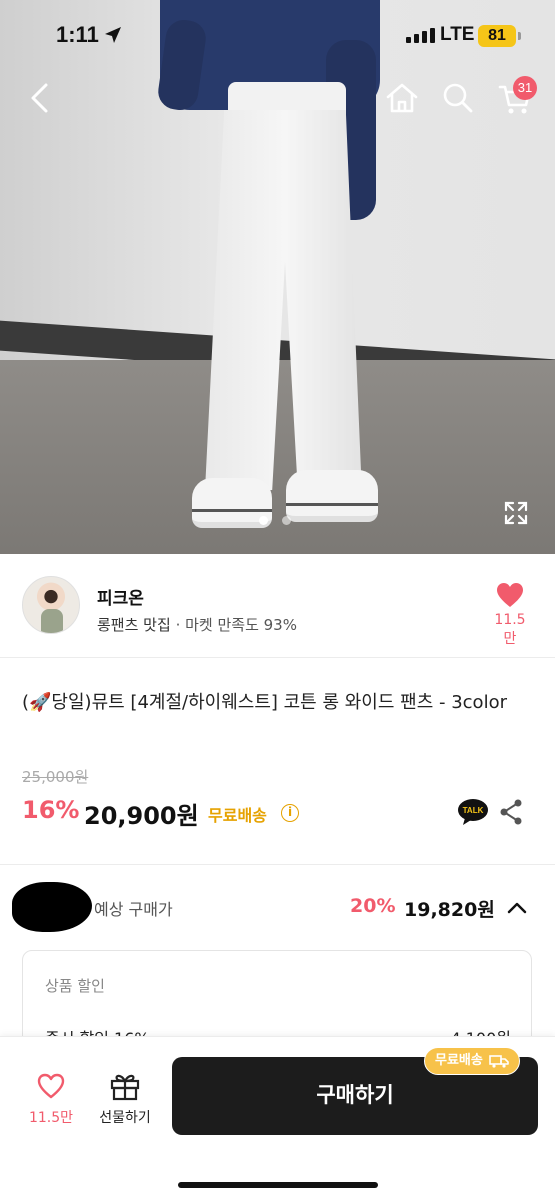 The height and width of the screenshot is (1200, 555). Describe the element at coordinates (277, 606) in the screenshot. I see `seller-section: 피크온 롱팬츠 맛집 · 마켓 만족도 93% 11.5만` at that location.